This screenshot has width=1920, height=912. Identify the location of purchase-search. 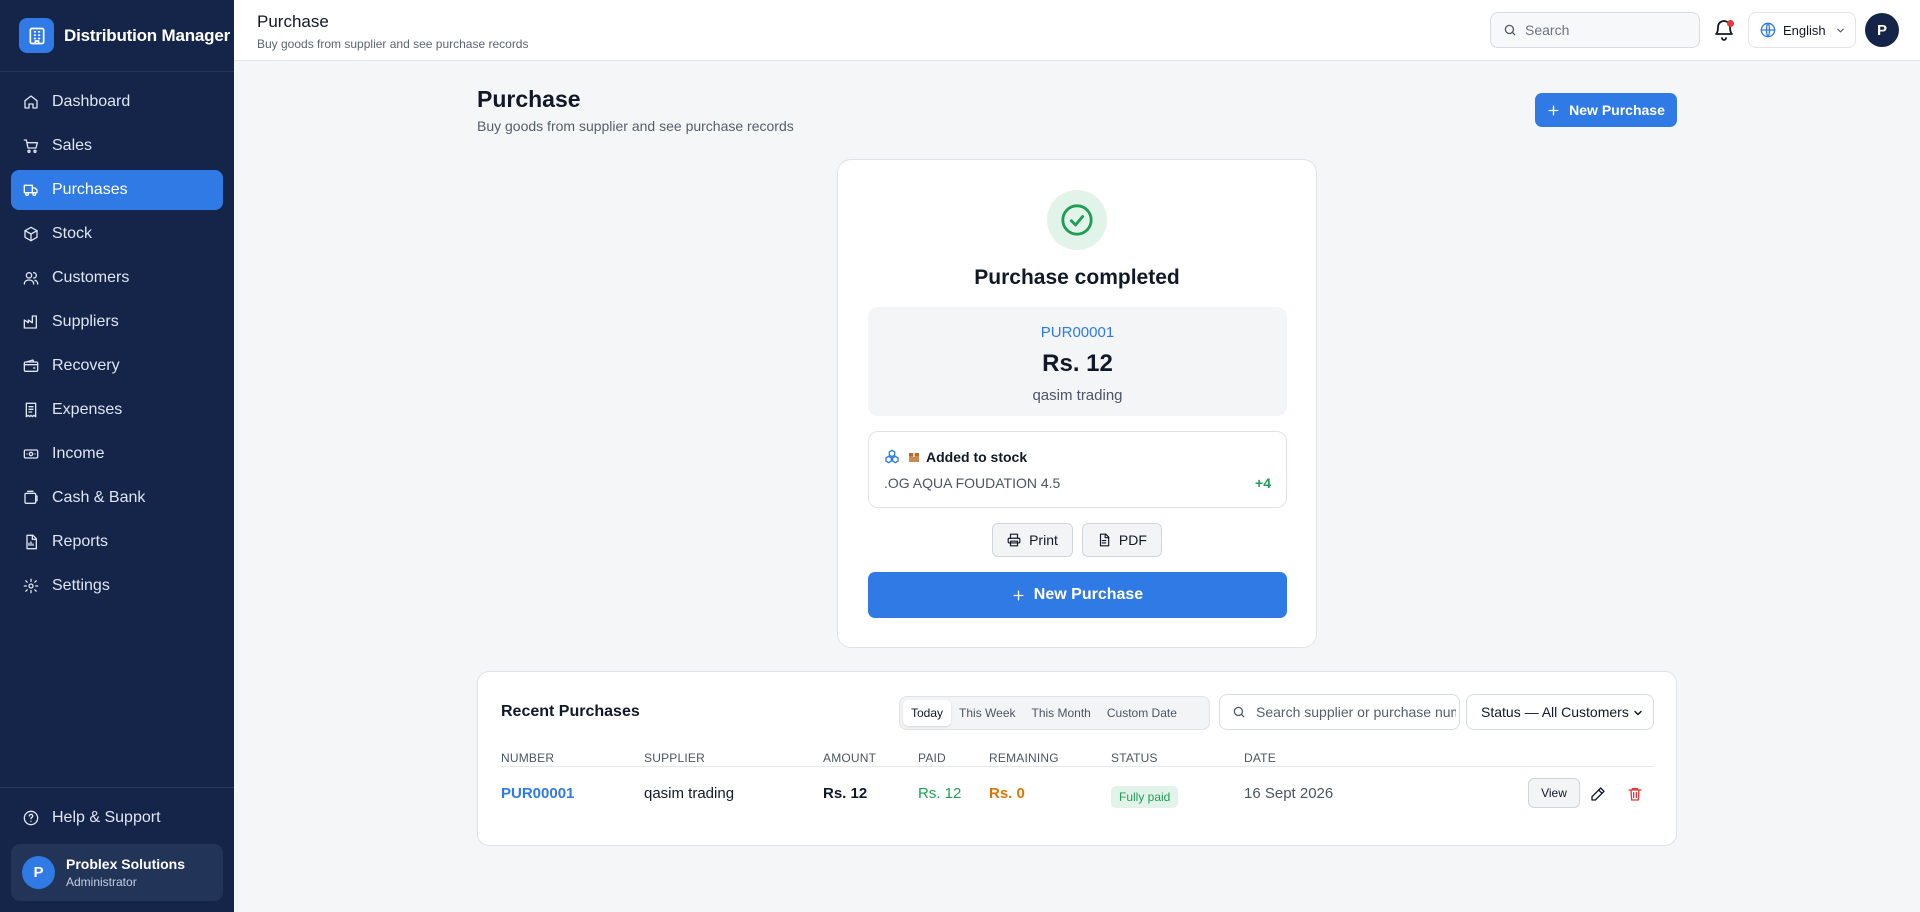
(1339, 712).